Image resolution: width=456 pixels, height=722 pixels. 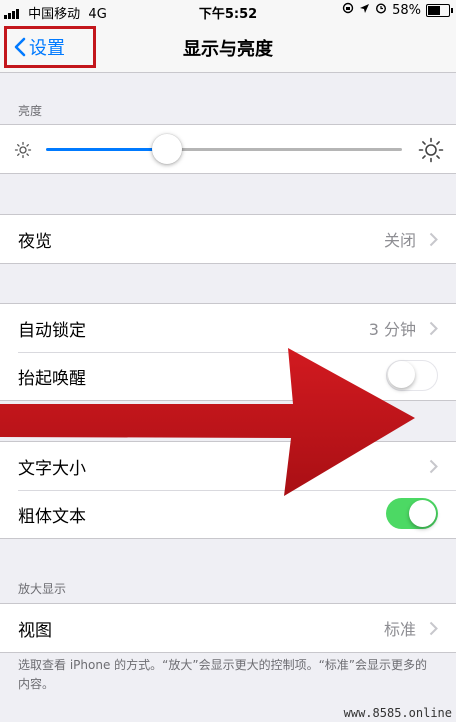 I want to click on brightness-group, so click(x=228, y=149).